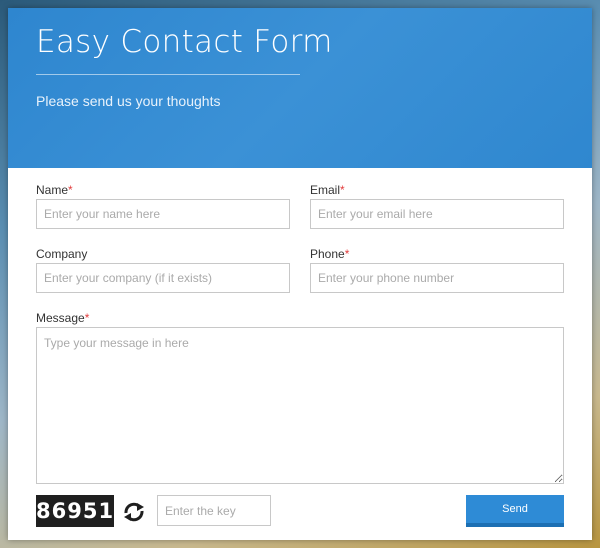 This screenshot has width=600, height=548. What do you see at coordinates (342, 190) in the screenshot?
I see `email-required-mark: *` at bounding box center [342, 190].